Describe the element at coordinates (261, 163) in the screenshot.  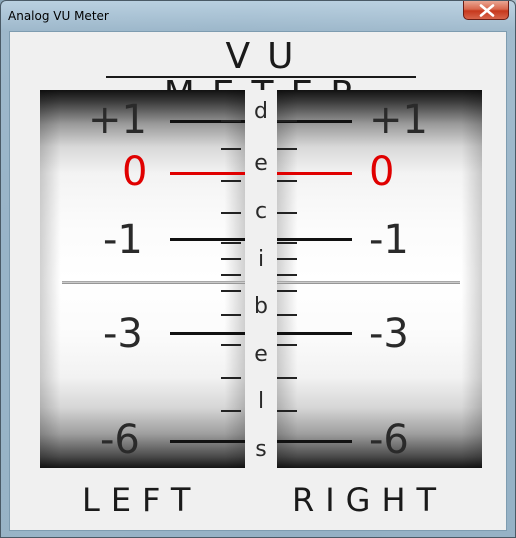
I see `center-letter-2: e` at that location.